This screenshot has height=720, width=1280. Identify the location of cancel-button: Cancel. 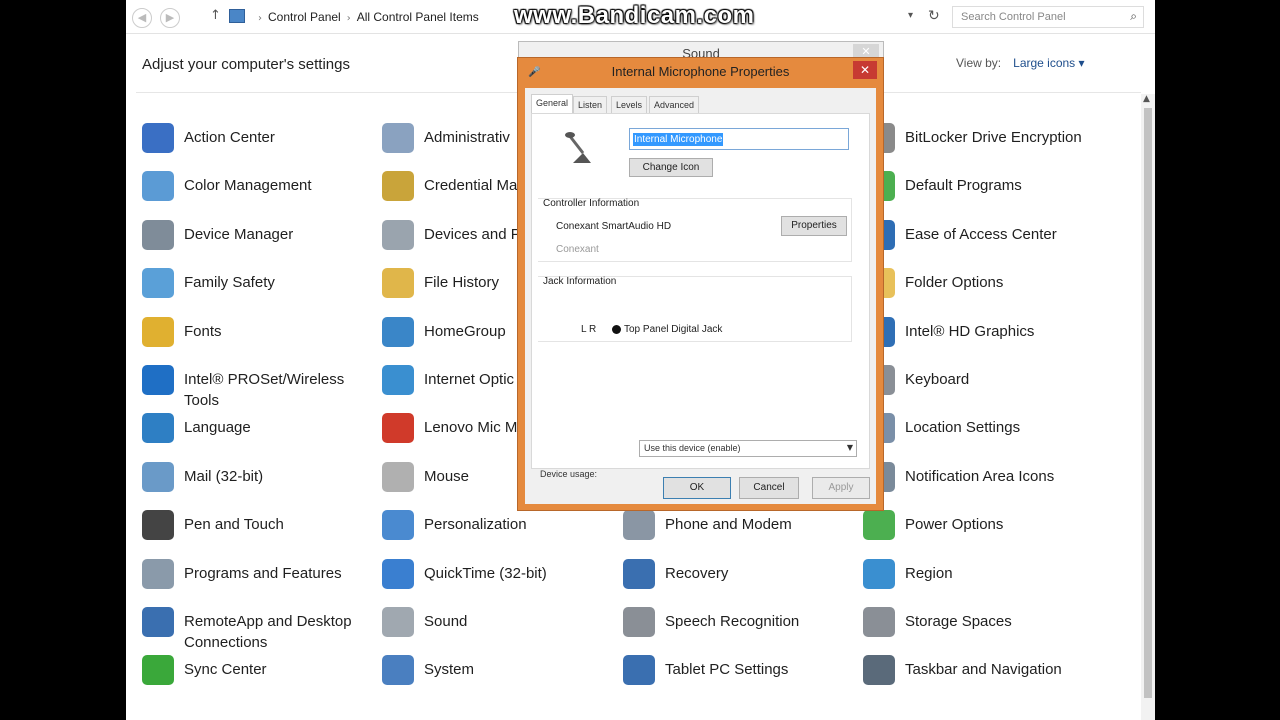
(769, 488).